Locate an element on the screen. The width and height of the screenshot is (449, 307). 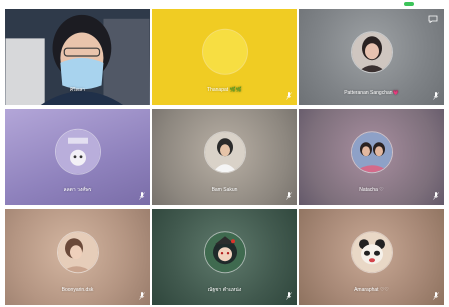
status-time: คลังข้อมูล 12:53 อ. 14 ม.ค. is located at coordinates (36, 5).